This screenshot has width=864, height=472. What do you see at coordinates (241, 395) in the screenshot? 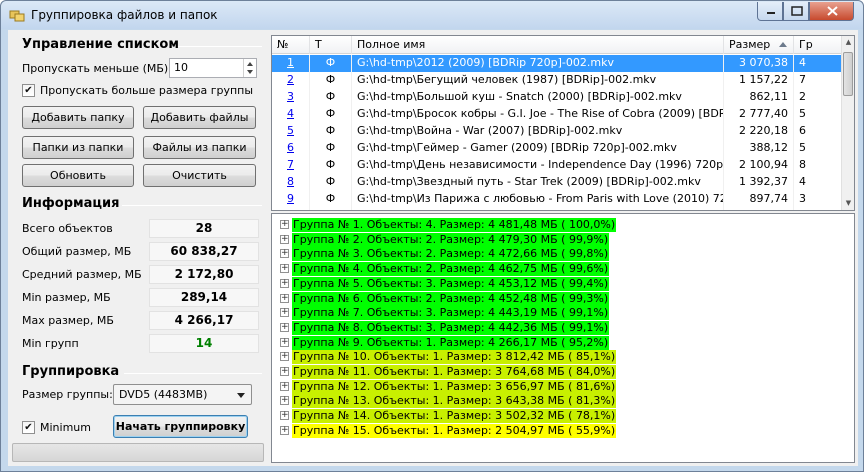
I see `chevron-down-icon` at bounding box center [241, 395].